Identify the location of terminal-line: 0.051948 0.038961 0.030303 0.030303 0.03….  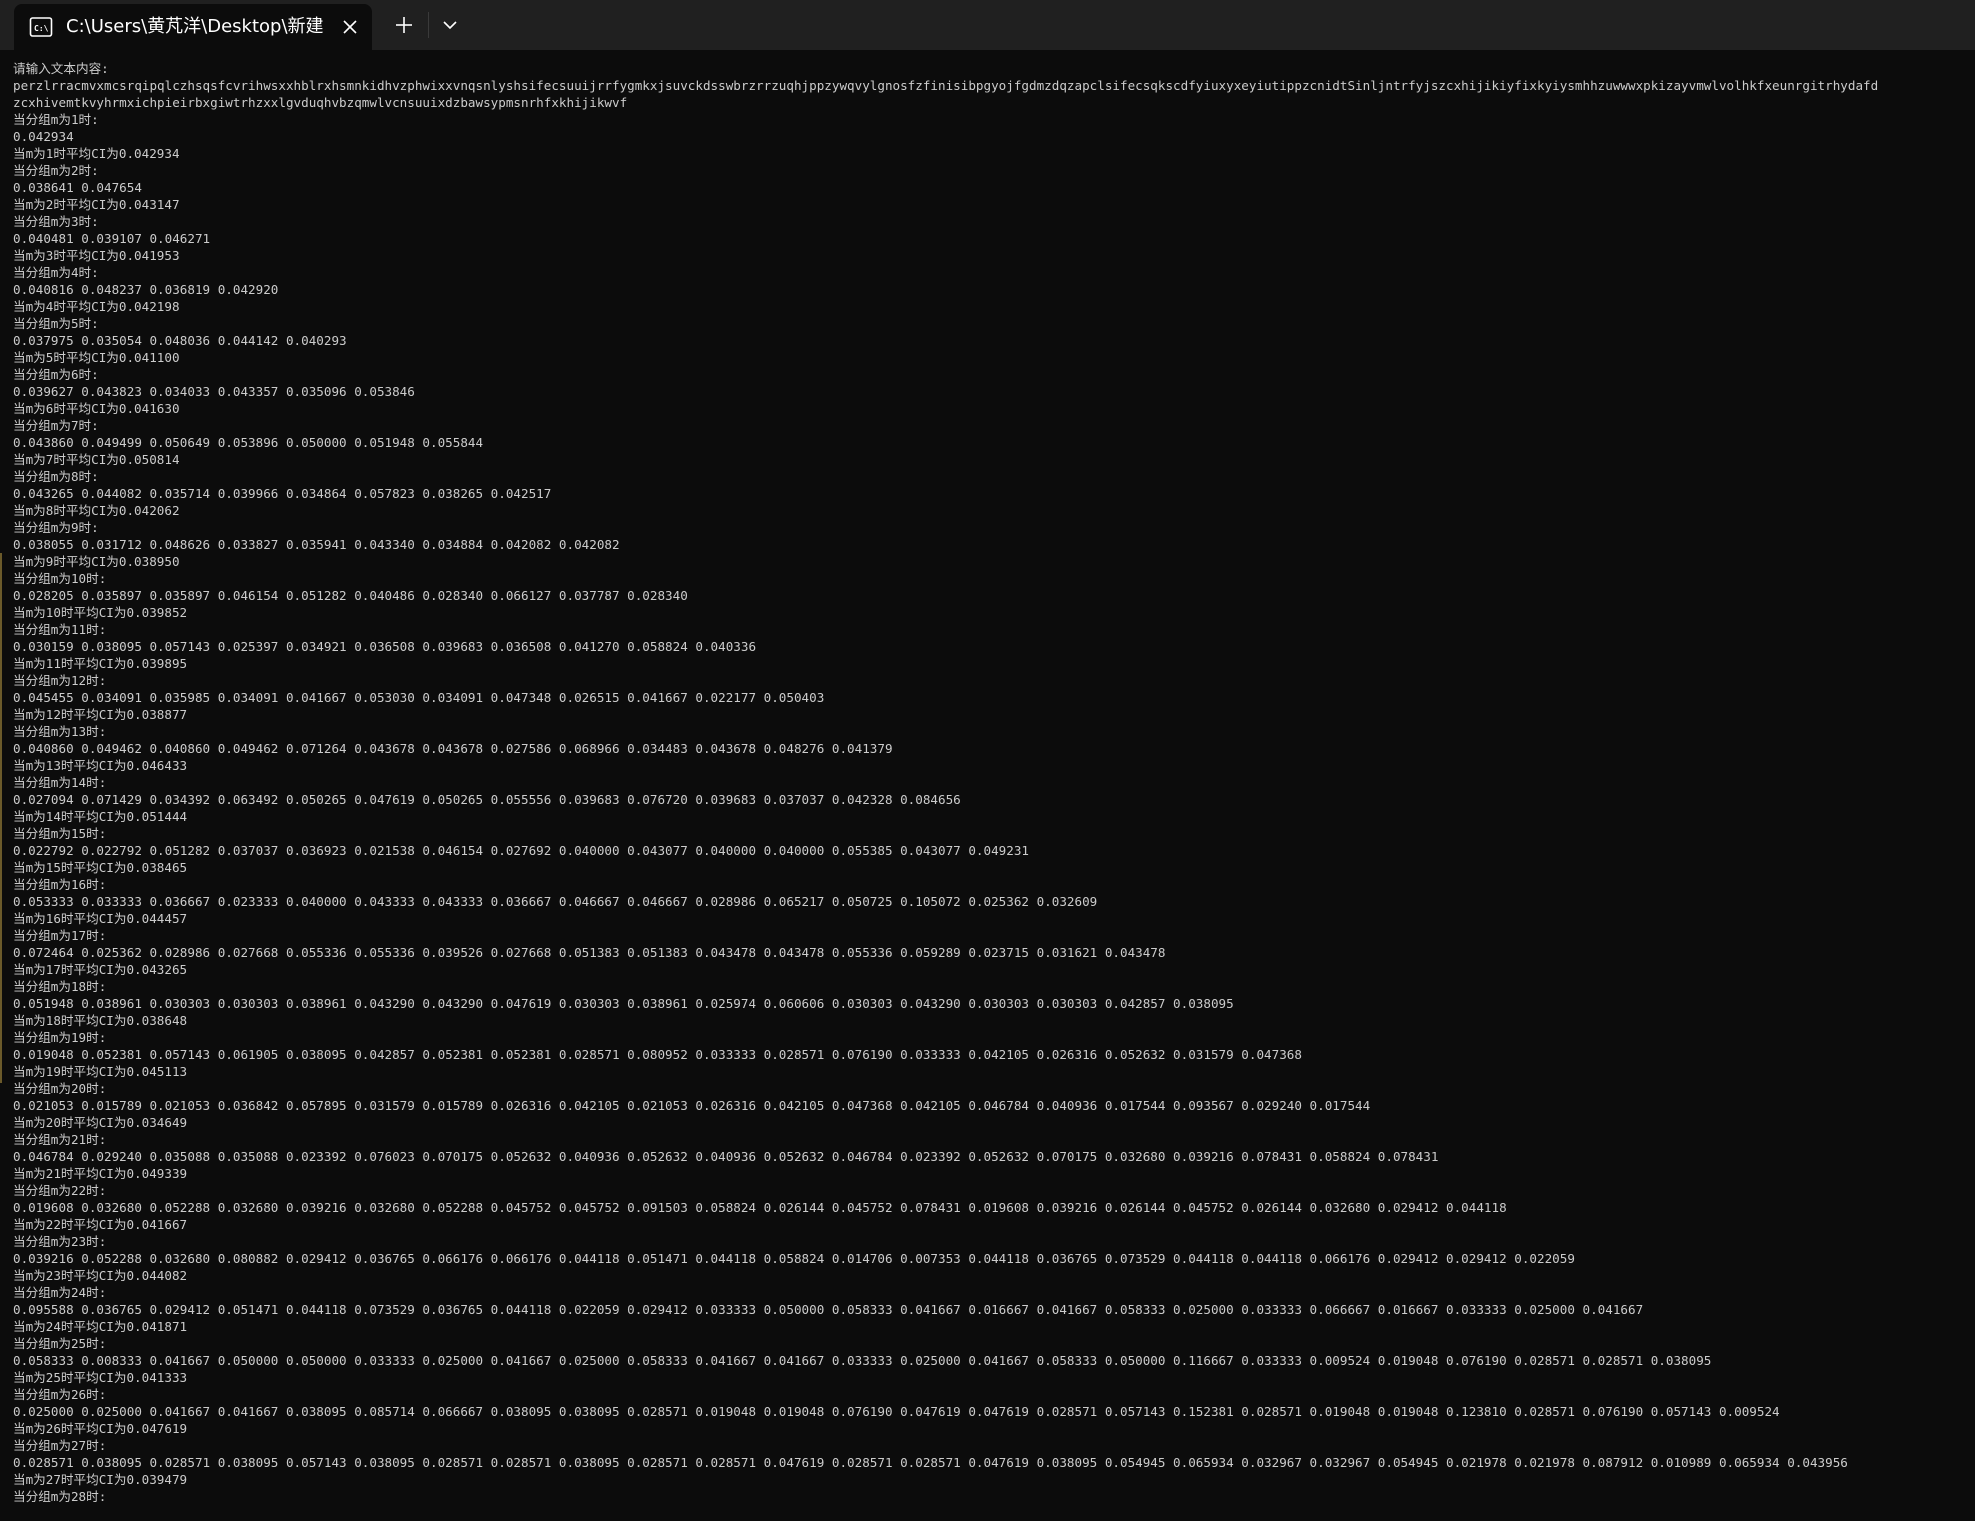
(623, 1003).